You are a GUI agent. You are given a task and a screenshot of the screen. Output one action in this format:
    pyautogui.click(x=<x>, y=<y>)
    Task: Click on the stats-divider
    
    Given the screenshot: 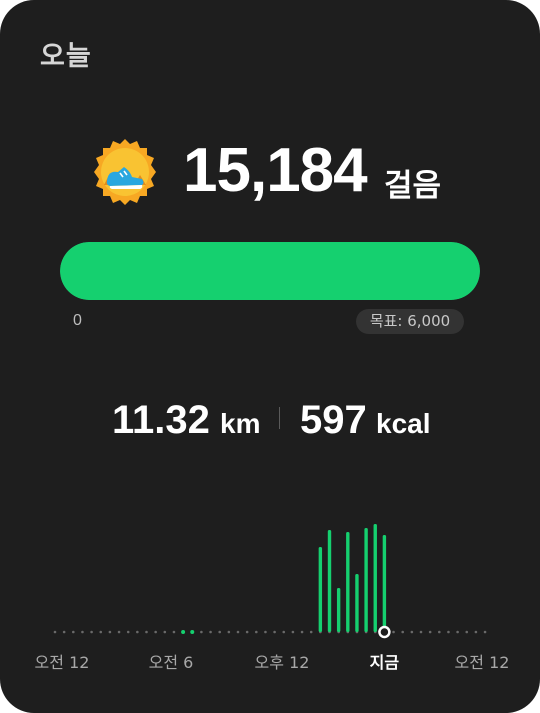 What is the action you would take?
    pyautogui.click(x=279, y=418)
    